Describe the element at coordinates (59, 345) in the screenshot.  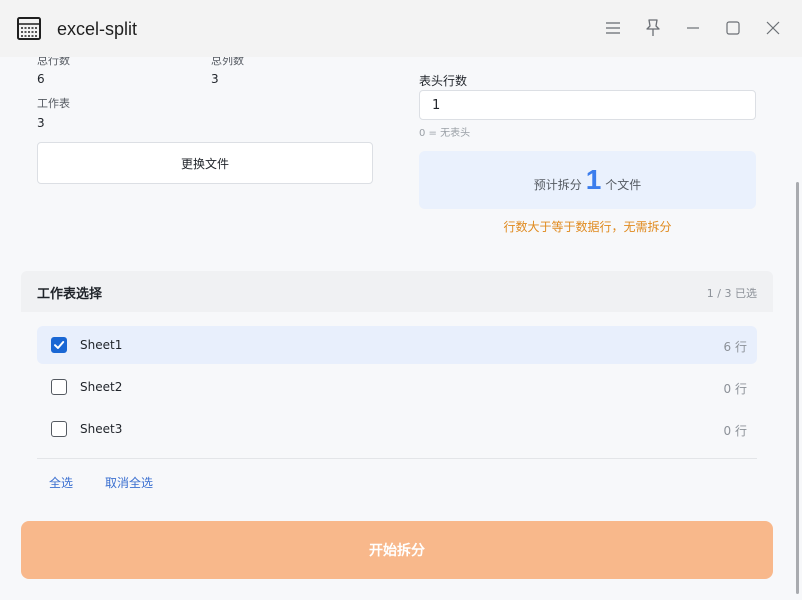
I see `checkbox-checked-icon` at that location.